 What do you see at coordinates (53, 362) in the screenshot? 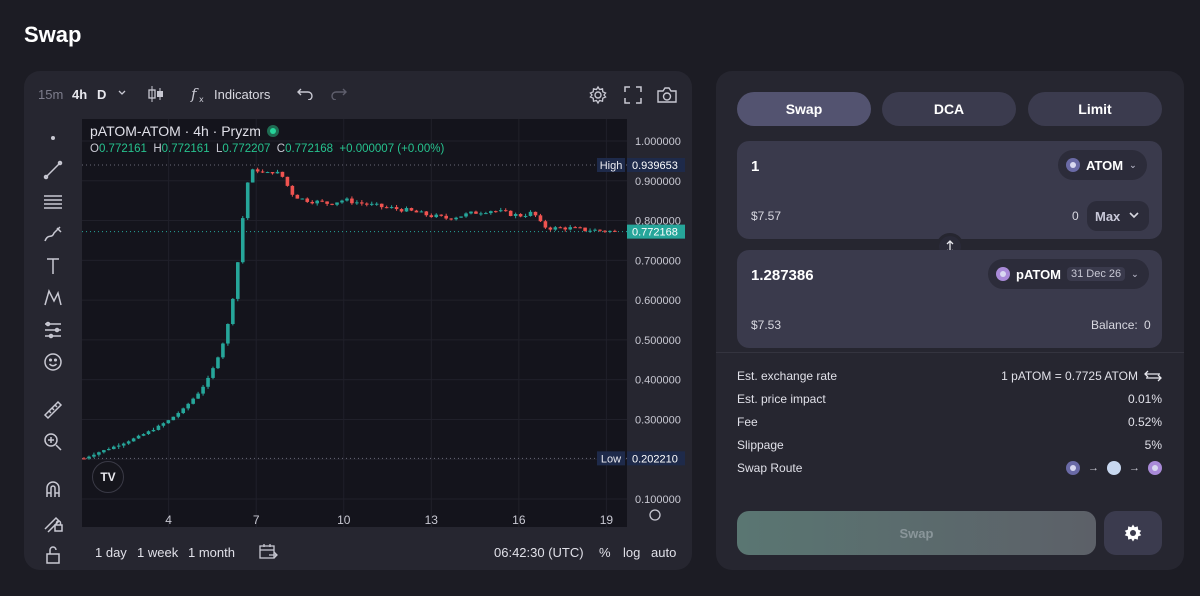
I see `emoji-icon` at bounding box center [53, 362].